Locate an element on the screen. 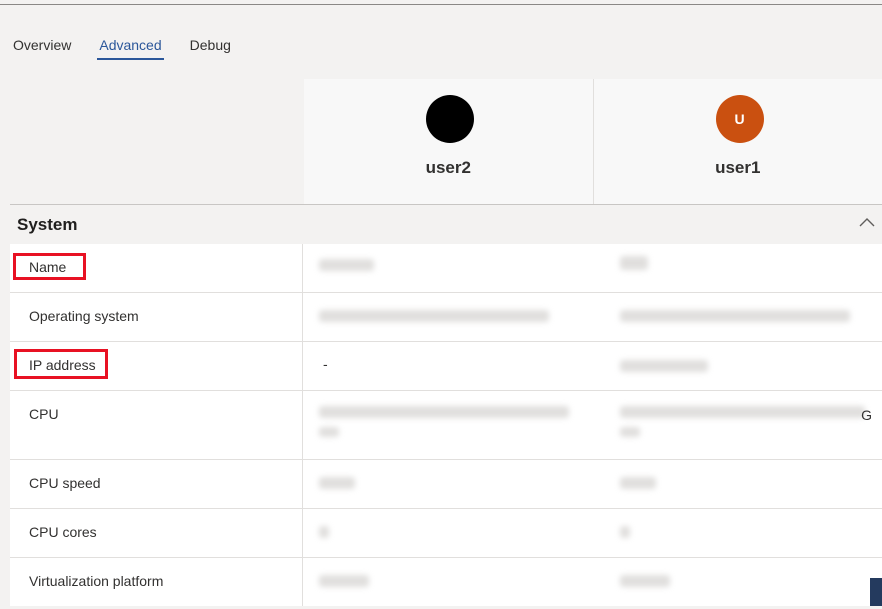  user-name: user1 is located at coordinates (738, 167).